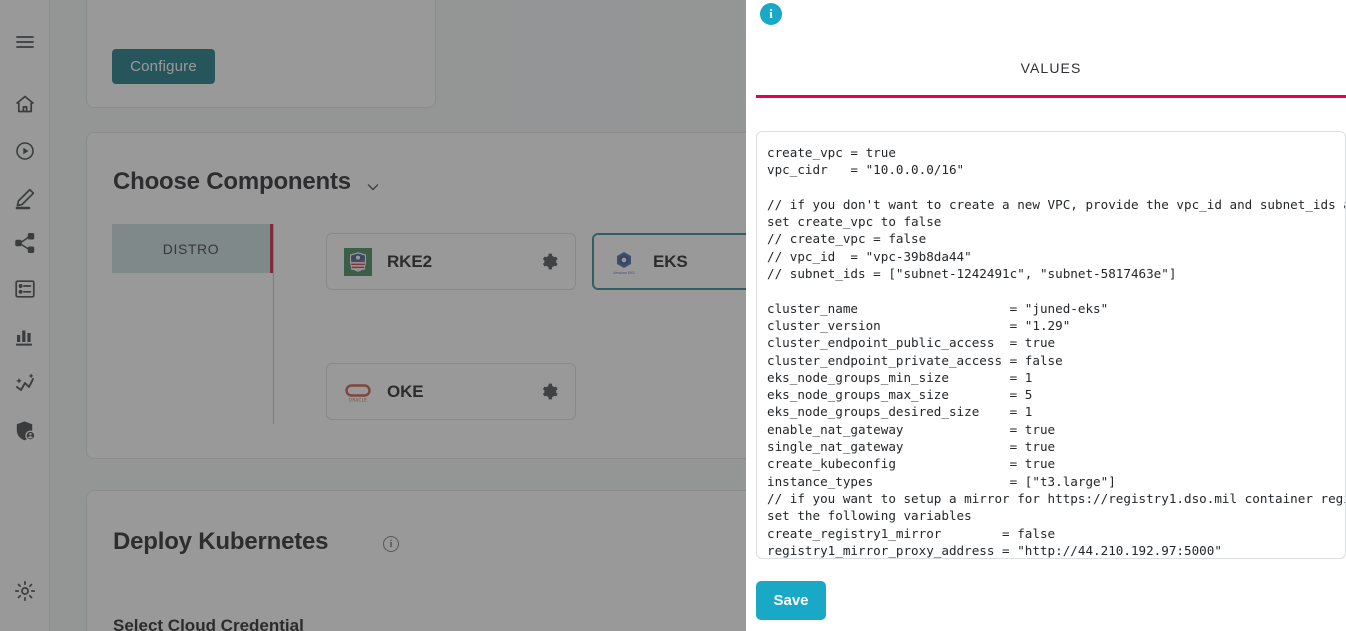  I want to click on tab-values: VALUES, so click(1051, 68).